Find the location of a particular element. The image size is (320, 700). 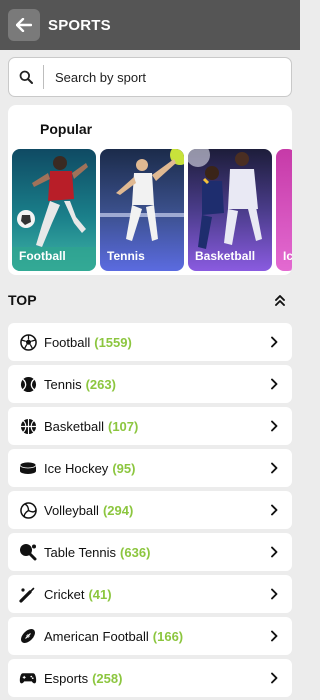

top-title: TOP is located at coordinates (22, 300).